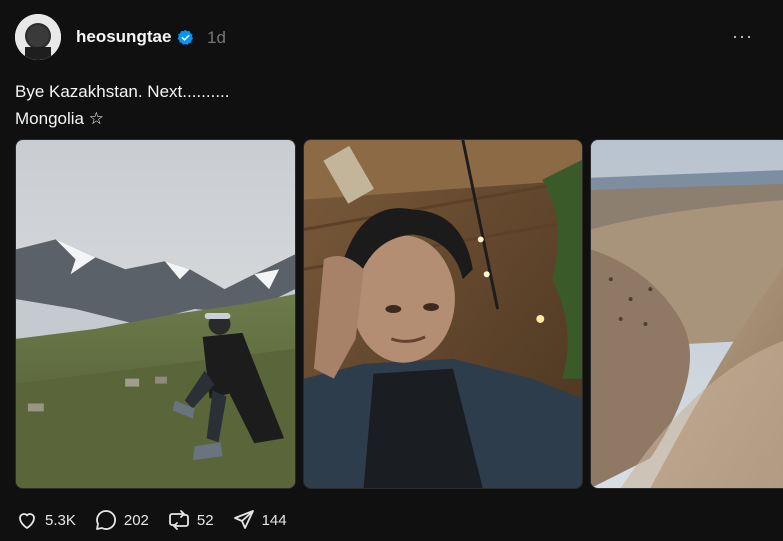 The image size is (783, 541). I want to click on reply-count: 202, so click(136, 520).